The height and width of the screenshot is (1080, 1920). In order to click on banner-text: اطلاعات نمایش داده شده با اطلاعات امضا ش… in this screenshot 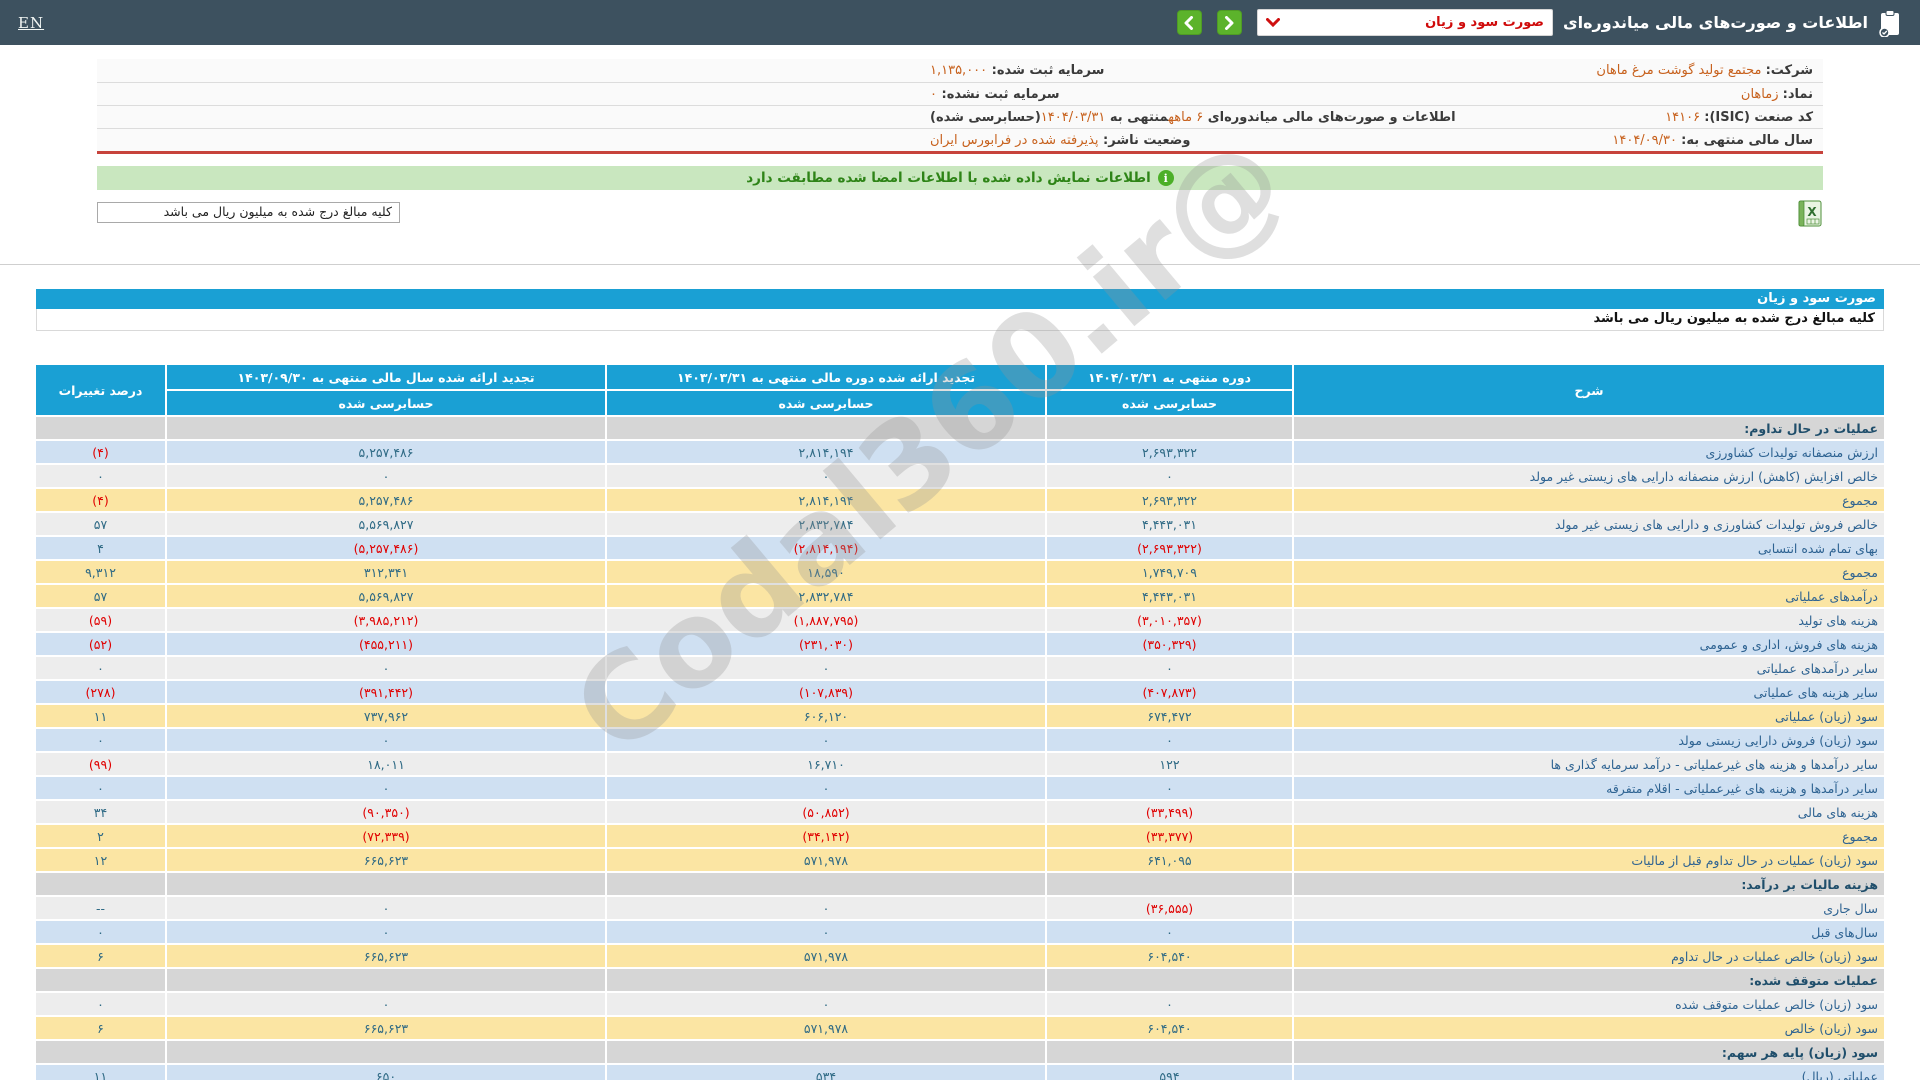, I will do `click(948, 178)`.